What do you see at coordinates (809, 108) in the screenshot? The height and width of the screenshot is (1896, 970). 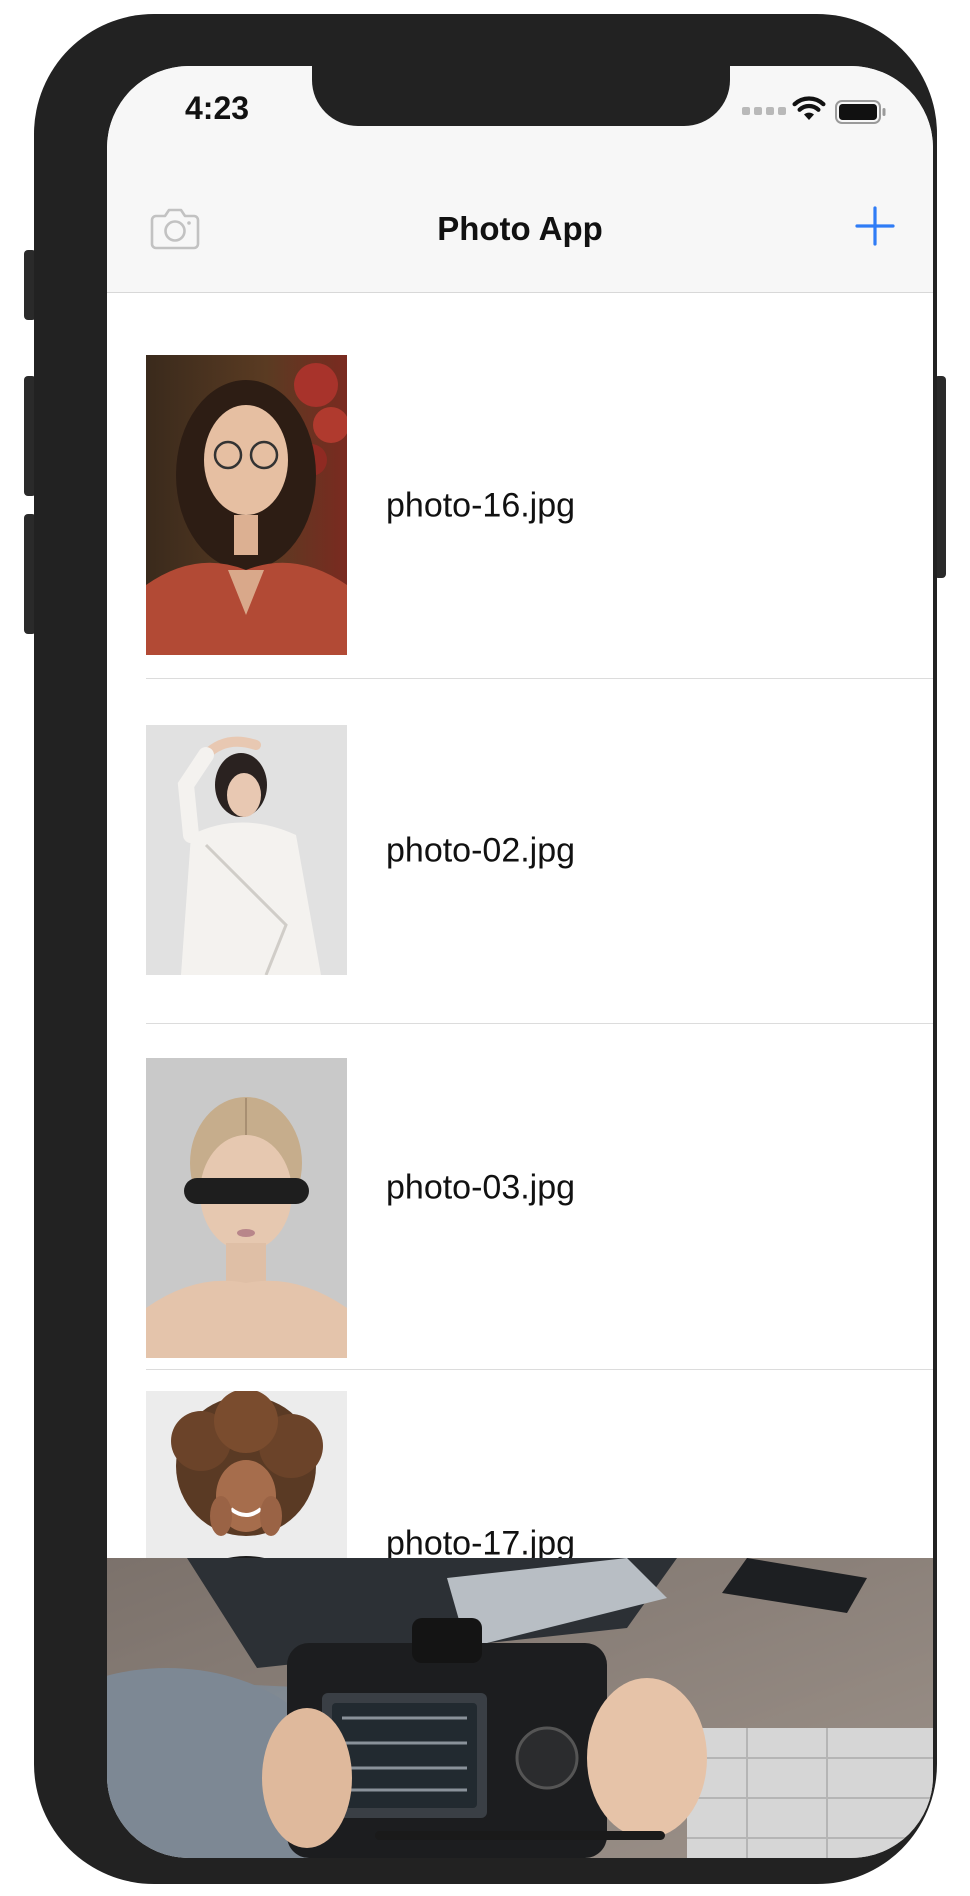 I see `wifi-icon` at bounding box center [809, 108].